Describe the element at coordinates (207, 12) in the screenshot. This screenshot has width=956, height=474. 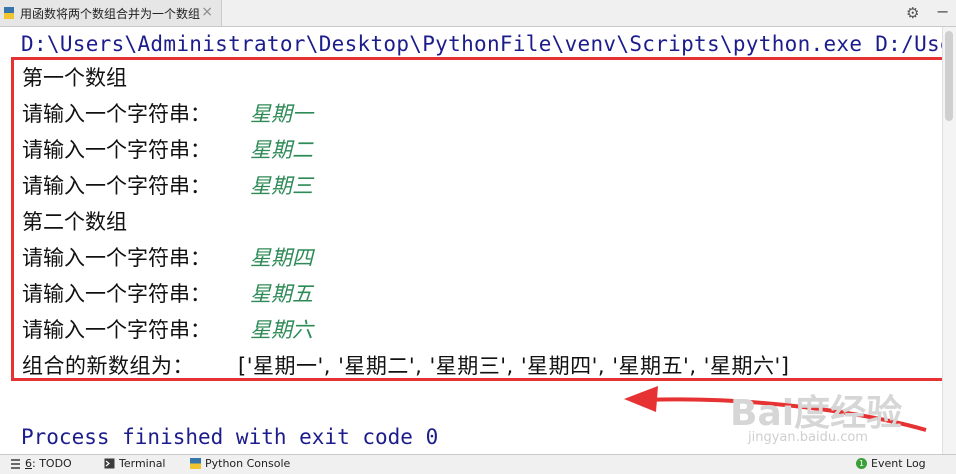
I see `close-icon: ×` at that location.